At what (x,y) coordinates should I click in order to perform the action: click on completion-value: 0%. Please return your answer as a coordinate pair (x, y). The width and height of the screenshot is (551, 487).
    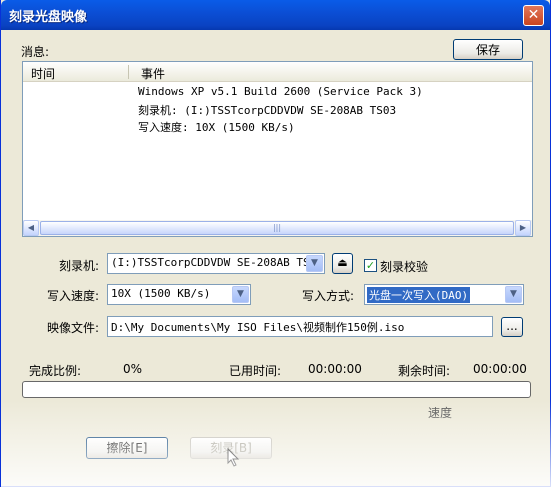
    Looking at the image, I should click on (133, 369).